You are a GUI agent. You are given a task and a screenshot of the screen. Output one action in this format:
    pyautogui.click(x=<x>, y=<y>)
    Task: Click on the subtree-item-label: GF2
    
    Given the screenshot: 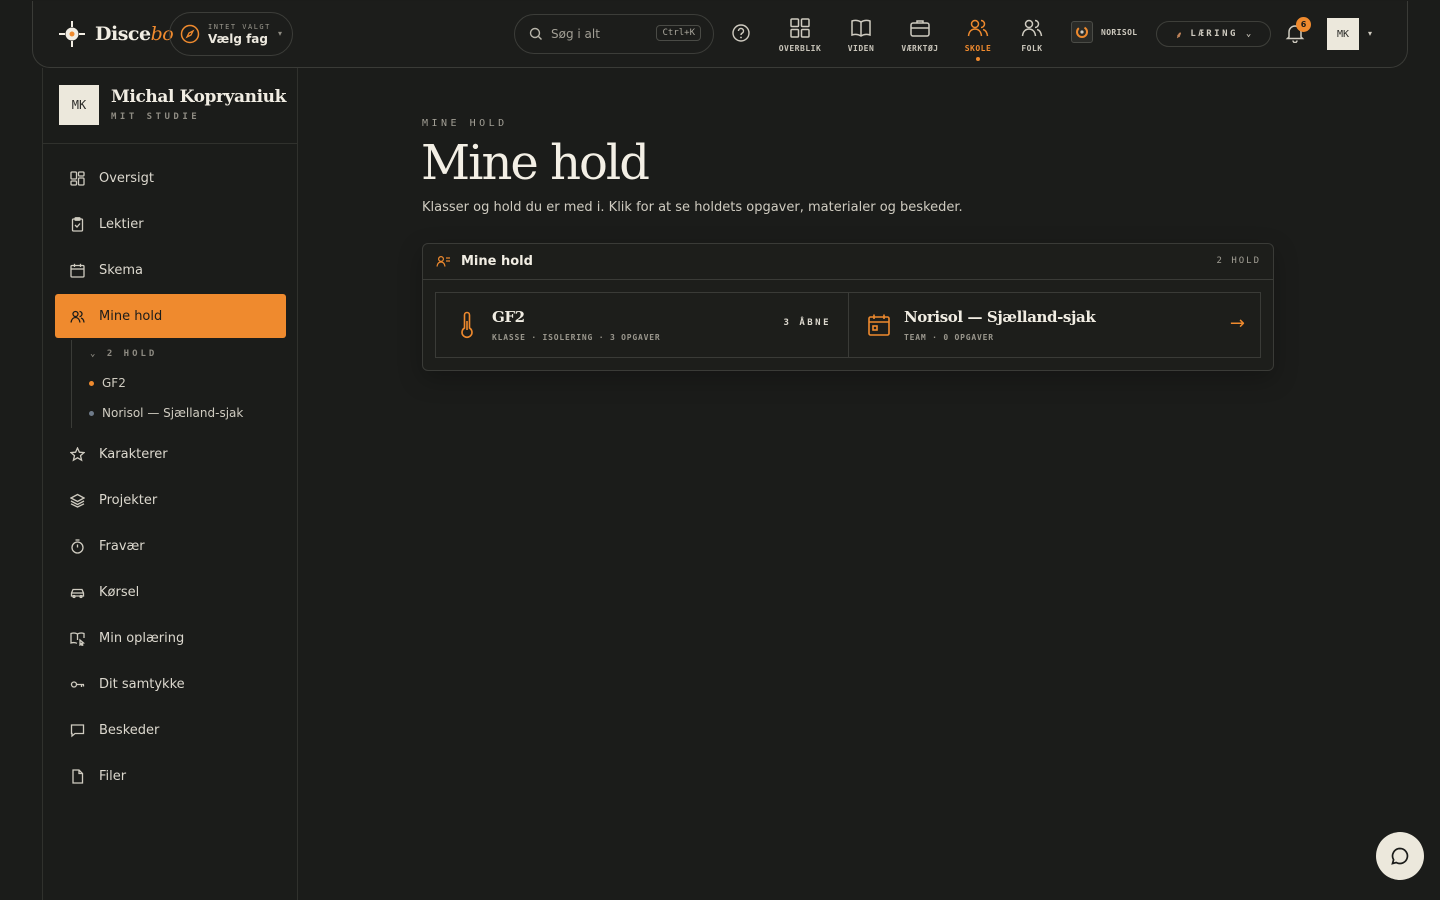 What is the action you would take?
    pyautogui.click(x=114, y=383)
    